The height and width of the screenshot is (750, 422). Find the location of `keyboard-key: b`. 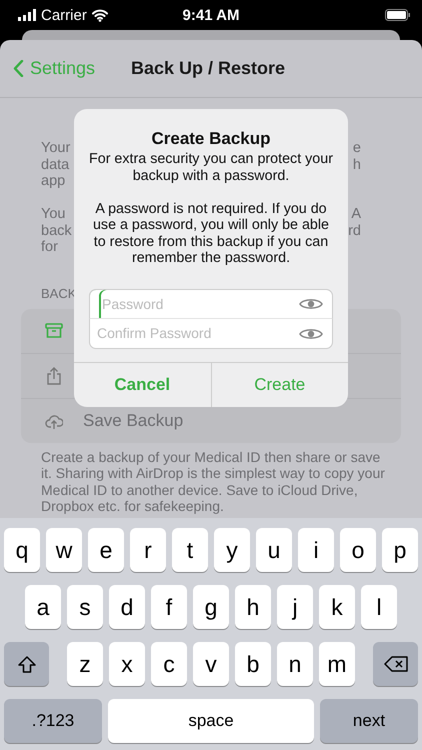

keyboard-key: b is located at coordinates (253, 664).